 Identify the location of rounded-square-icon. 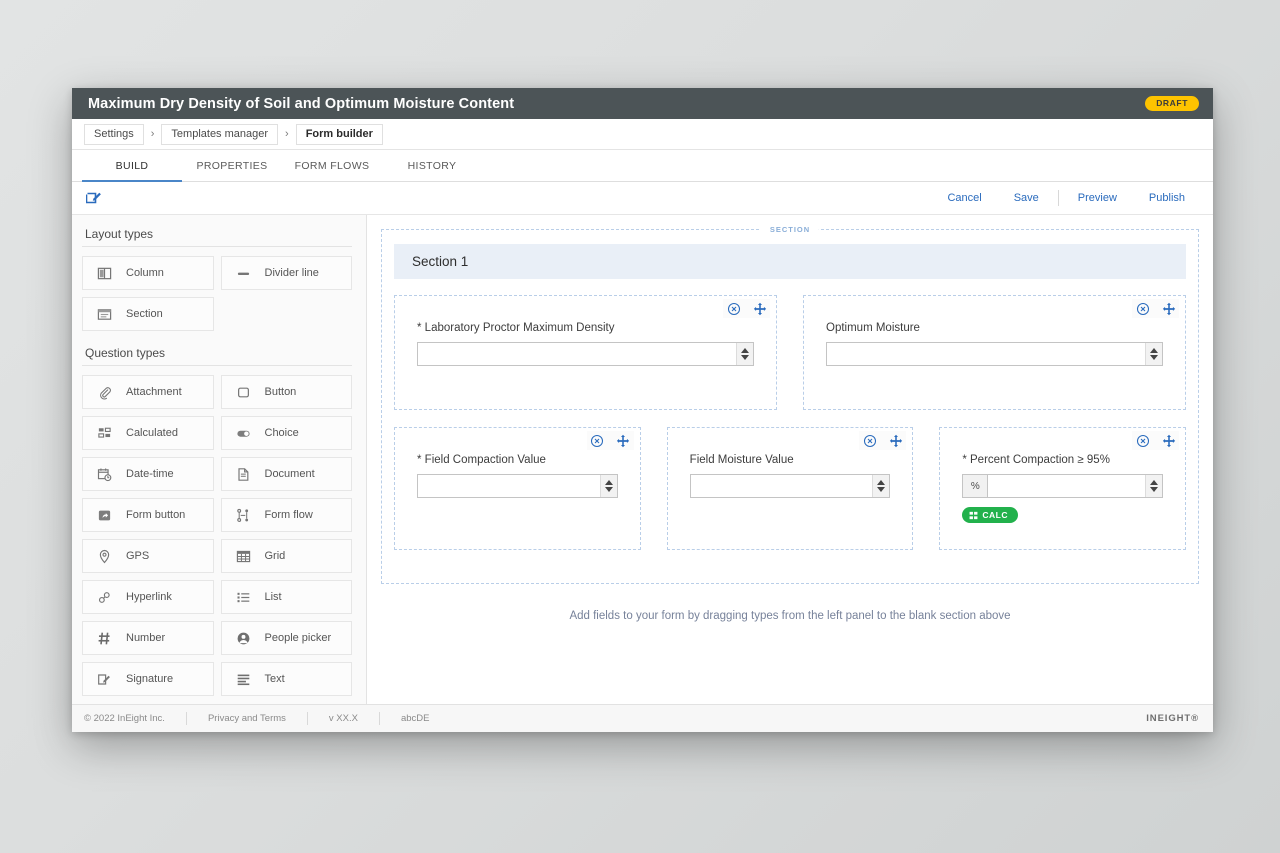
(243, 392).